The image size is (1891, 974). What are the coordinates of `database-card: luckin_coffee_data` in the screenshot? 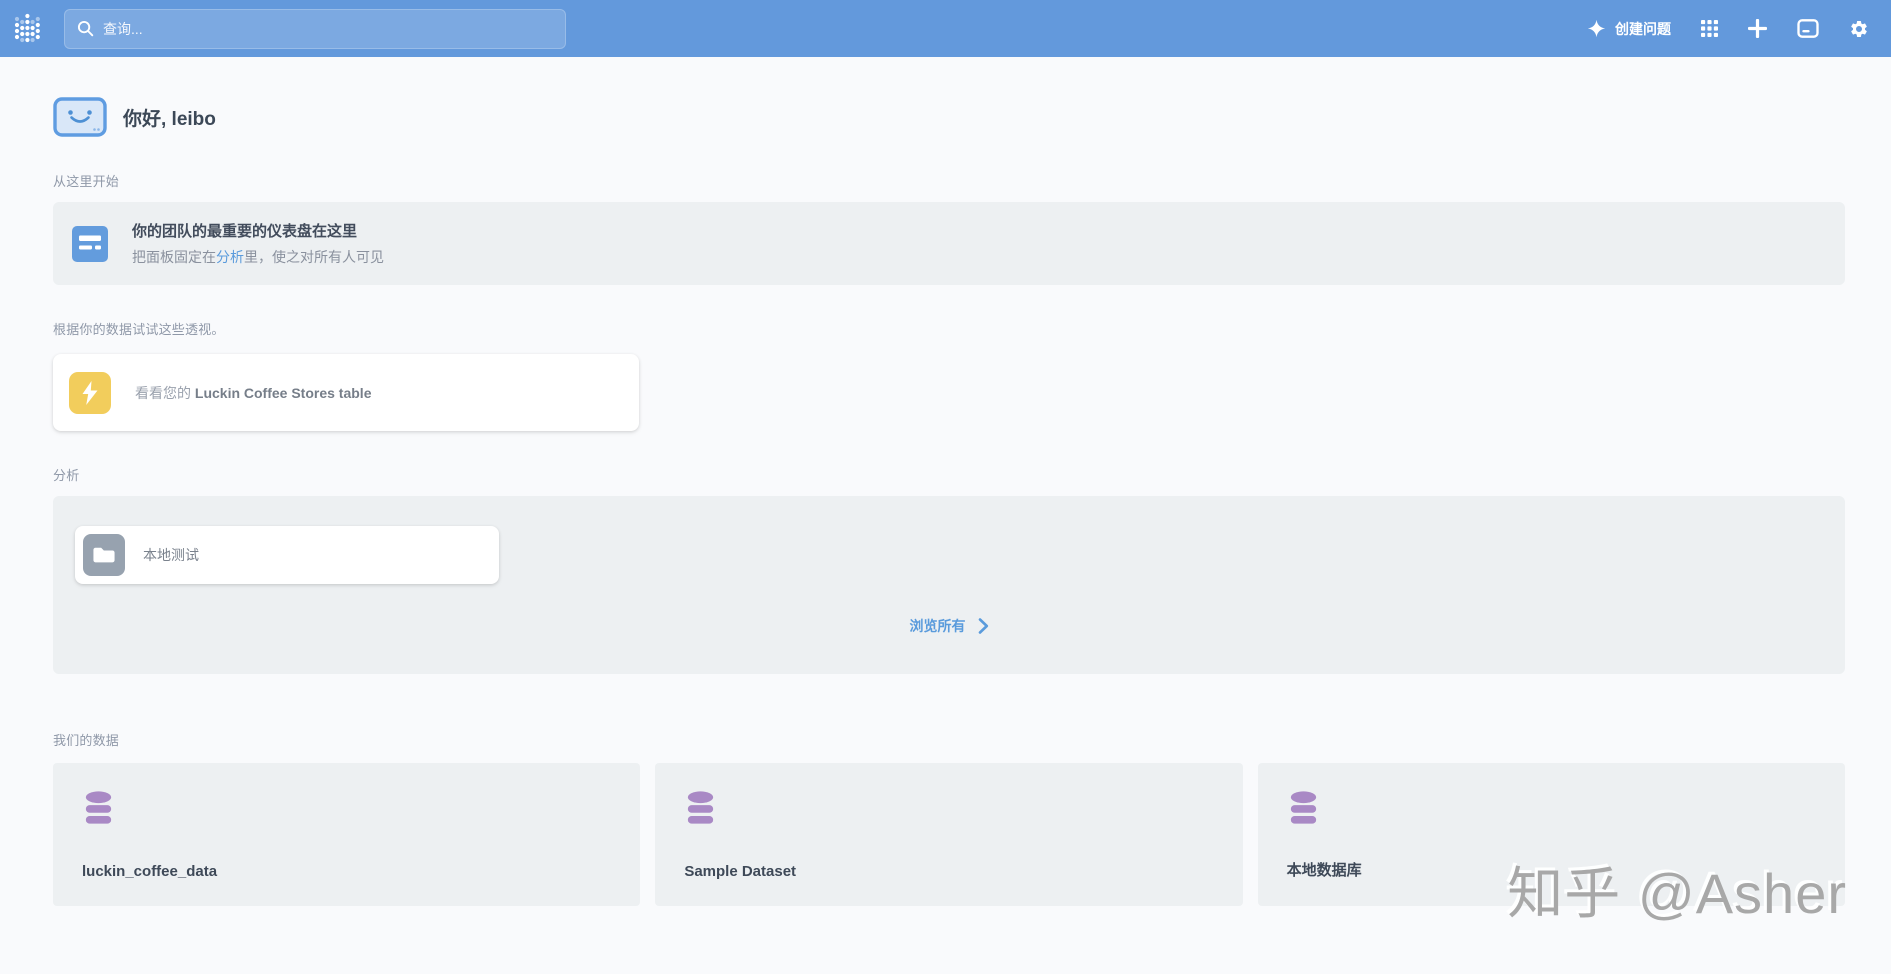 It's located at (347, 834).